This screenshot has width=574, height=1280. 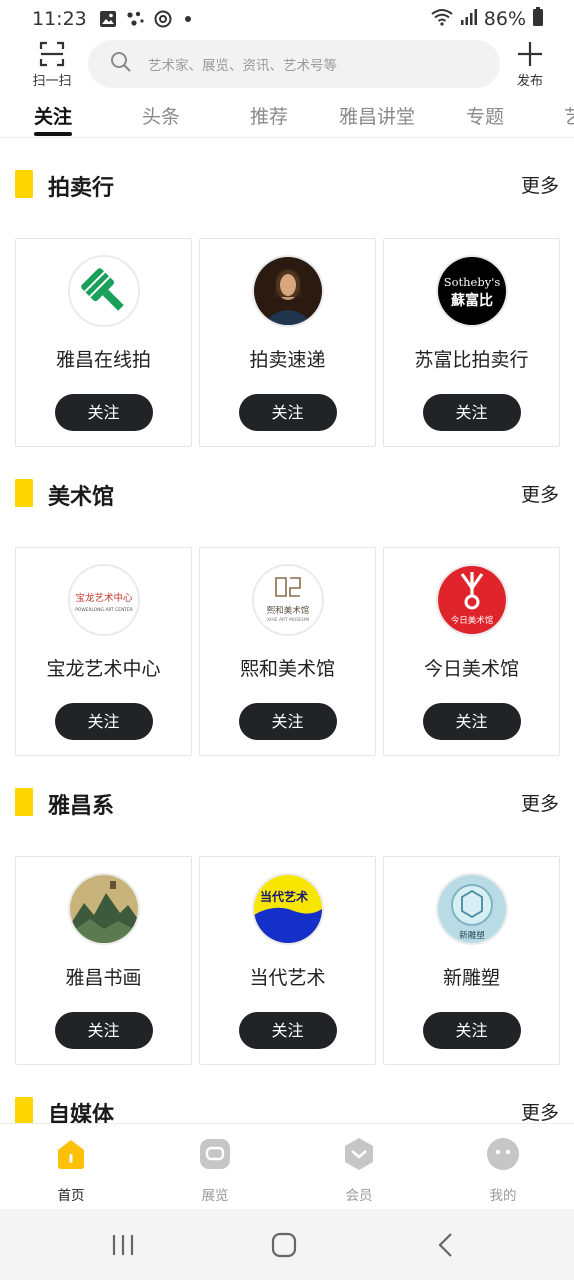 What do you see at coordinates (471, 600) in the screenshot?
I see `today-art-logo-icon: 今日美术馆` at bounding box center [471, 600].